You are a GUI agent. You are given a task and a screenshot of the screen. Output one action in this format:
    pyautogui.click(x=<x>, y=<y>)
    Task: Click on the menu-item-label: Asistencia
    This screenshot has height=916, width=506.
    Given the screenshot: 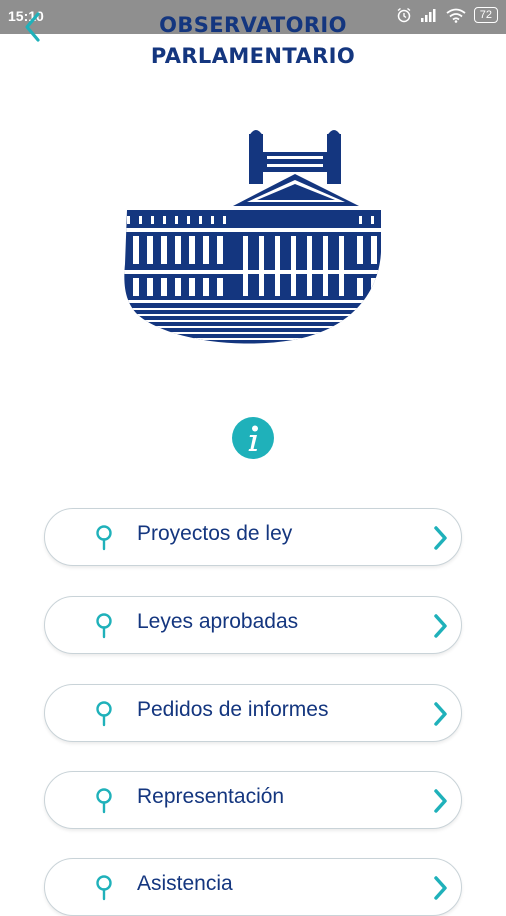 What is the action you would take?
    pyautogui.click(x=185, y=883)
    